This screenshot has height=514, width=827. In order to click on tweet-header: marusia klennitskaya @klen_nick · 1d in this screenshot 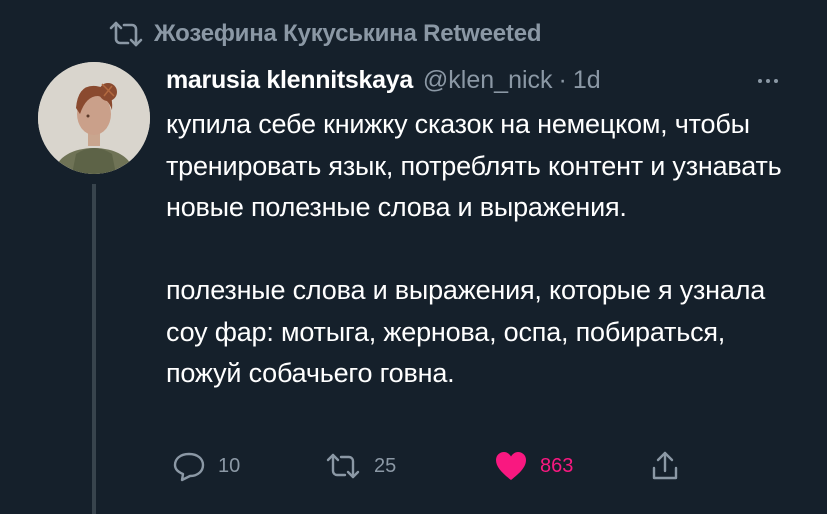, I will do `click(383, 80)`.